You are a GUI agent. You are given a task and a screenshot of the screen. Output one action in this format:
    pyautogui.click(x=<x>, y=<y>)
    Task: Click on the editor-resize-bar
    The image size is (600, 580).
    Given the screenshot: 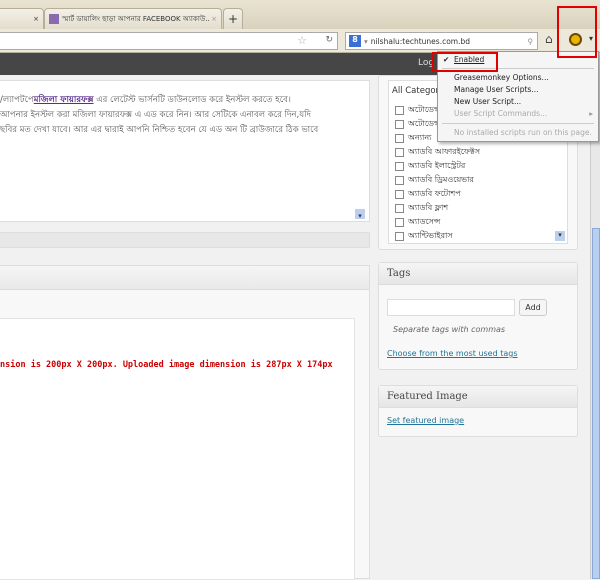 What is the action you would take?
    pyautogui.click(x=185, y=240)
    